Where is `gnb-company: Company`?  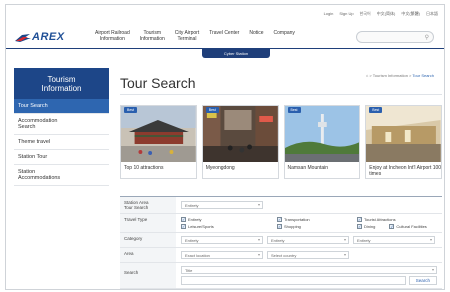
gnb-company: Company is located at coordinates (284, 36).